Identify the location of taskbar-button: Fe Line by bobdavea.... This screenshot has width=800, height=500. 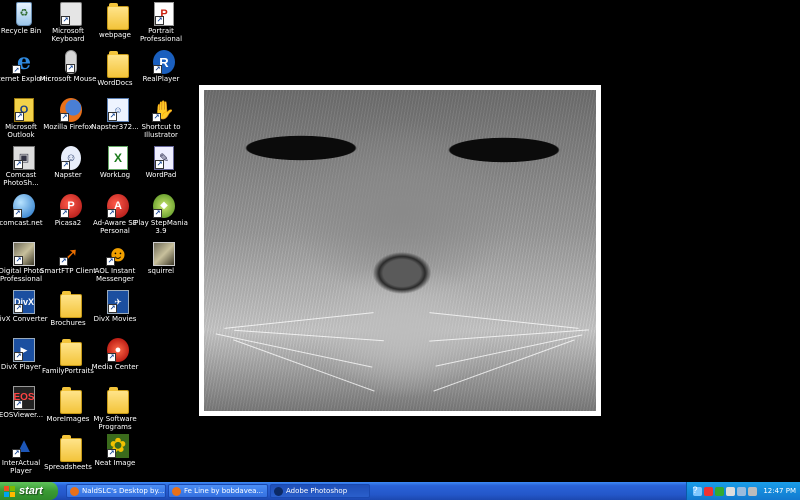
(218, 491).